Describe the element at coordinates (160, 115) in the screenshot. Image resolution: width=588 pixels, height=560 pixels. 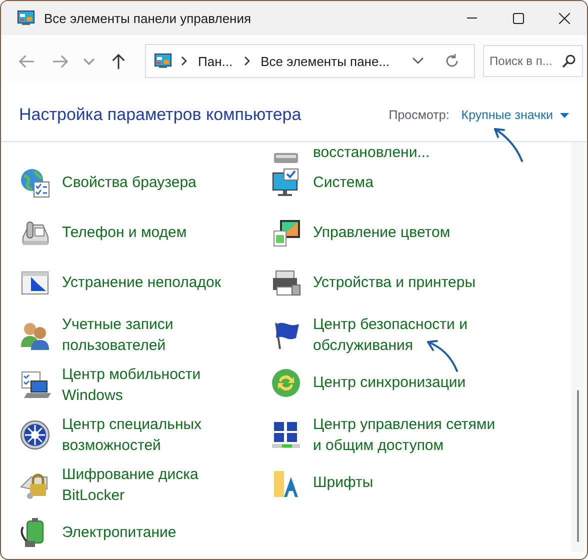
I see `page-heading: Настройка параметров компьютера` at that location.